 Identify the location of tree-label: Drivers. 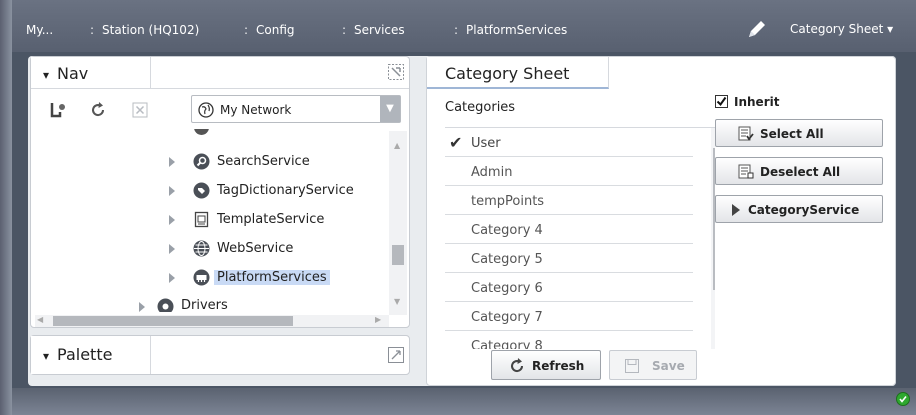
(204, 305).